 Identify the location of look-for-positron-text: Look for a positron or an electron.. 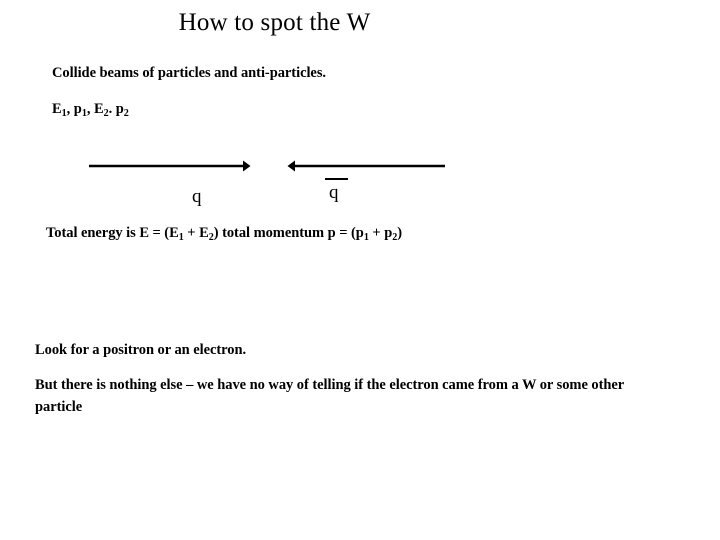
(141, 350).